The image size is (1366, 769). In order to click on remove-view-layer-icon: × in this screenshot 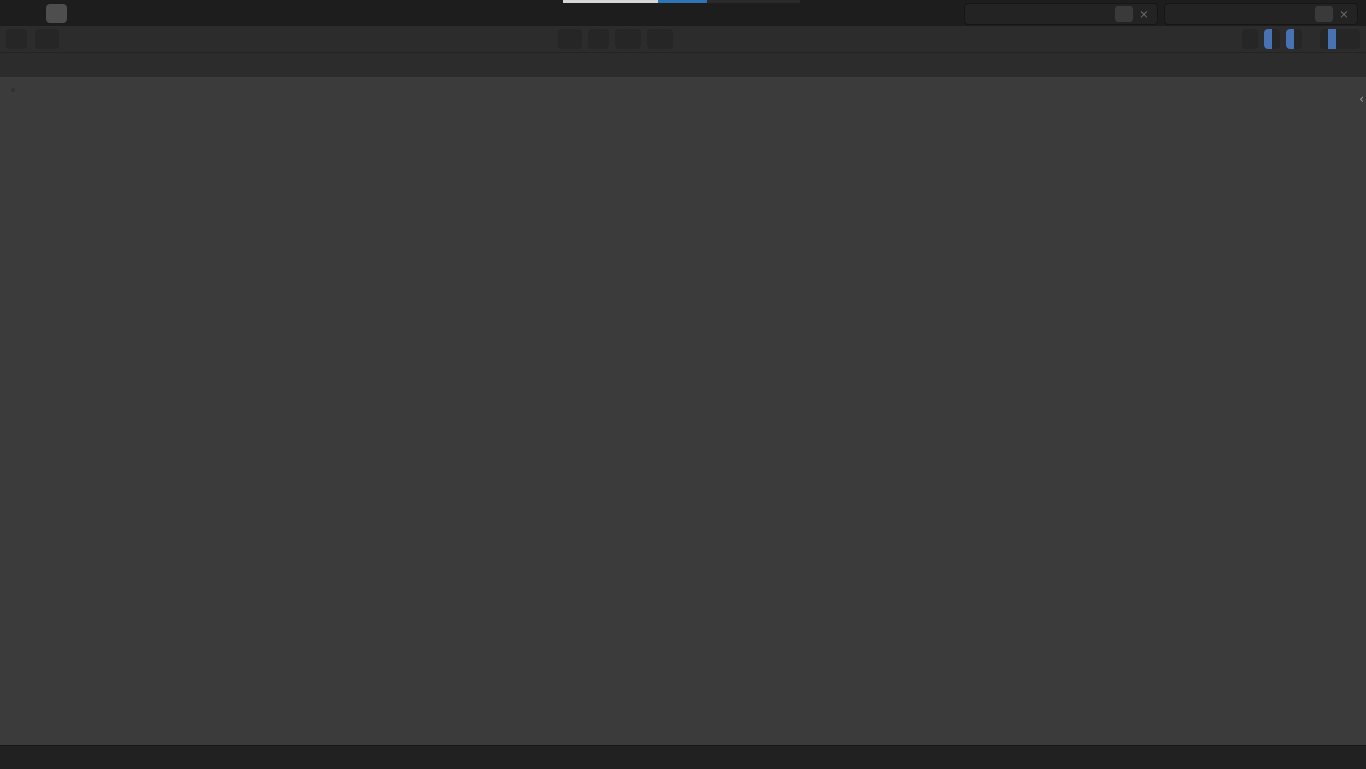, I will do `click(1344, 14)`.